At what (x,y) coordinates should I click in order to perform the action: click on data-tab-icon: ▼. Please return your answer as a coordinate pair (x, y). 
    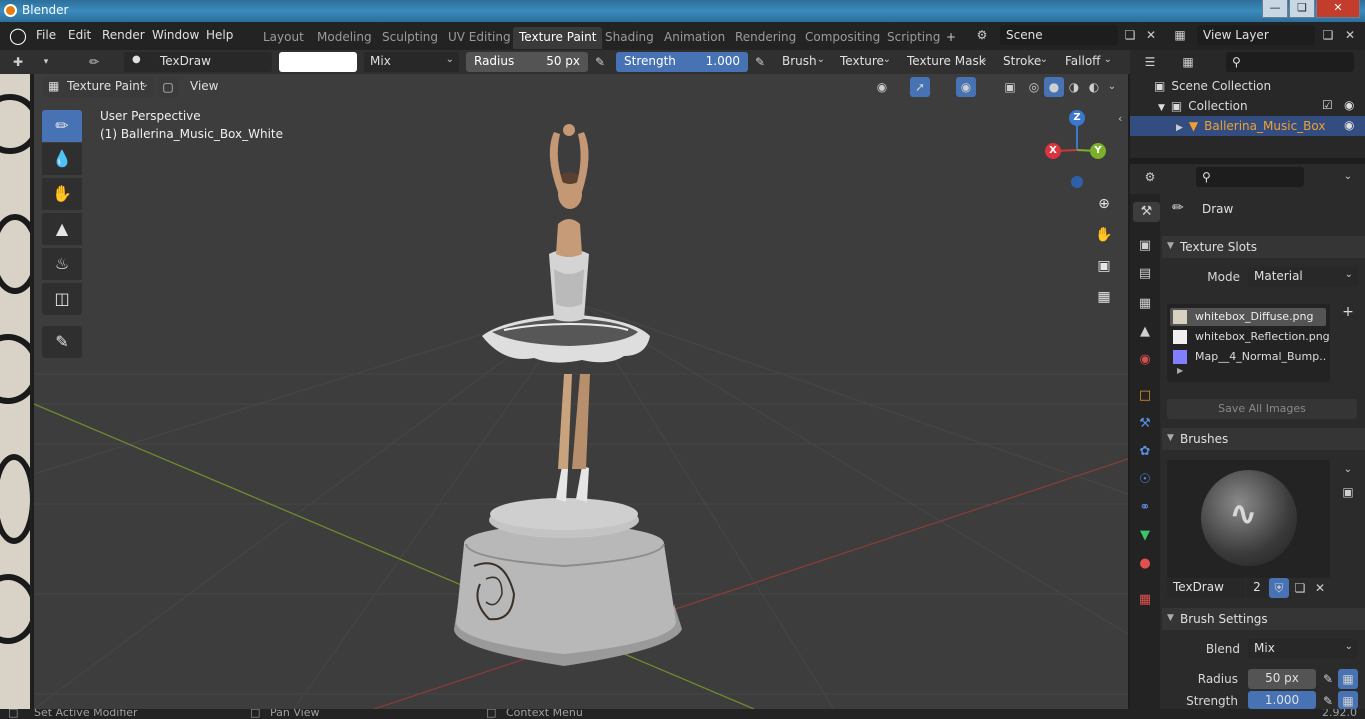
    Looking at the image, I should click on (1145, 536).